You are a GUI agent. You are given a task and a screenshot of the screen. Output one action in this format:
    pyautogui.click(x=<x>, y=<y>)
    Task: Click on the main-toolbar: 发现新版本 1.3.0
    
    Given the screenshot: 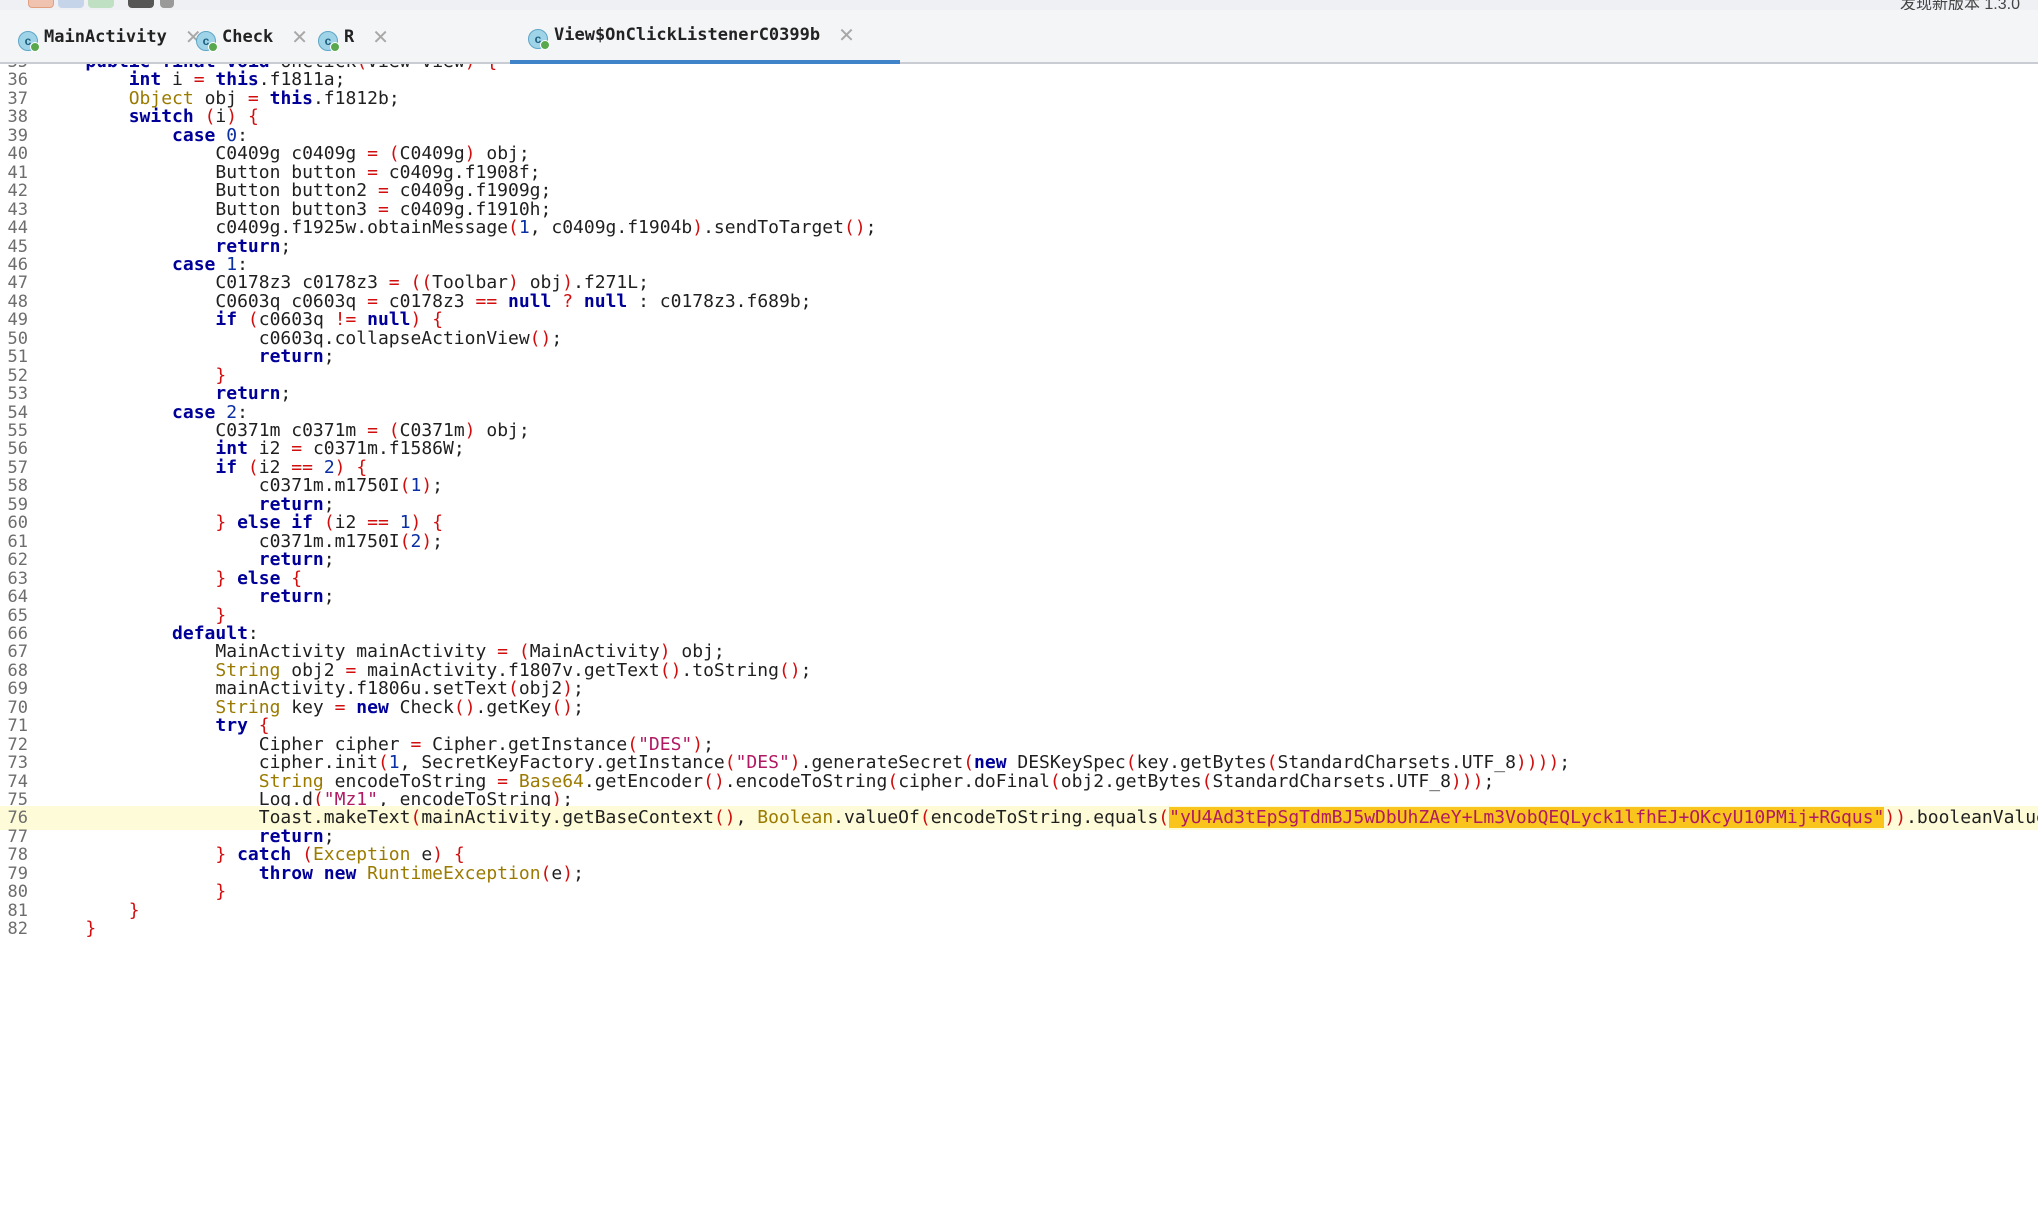 What is the action you would take?
    pyautogui.click(x=1019, y=5)
    